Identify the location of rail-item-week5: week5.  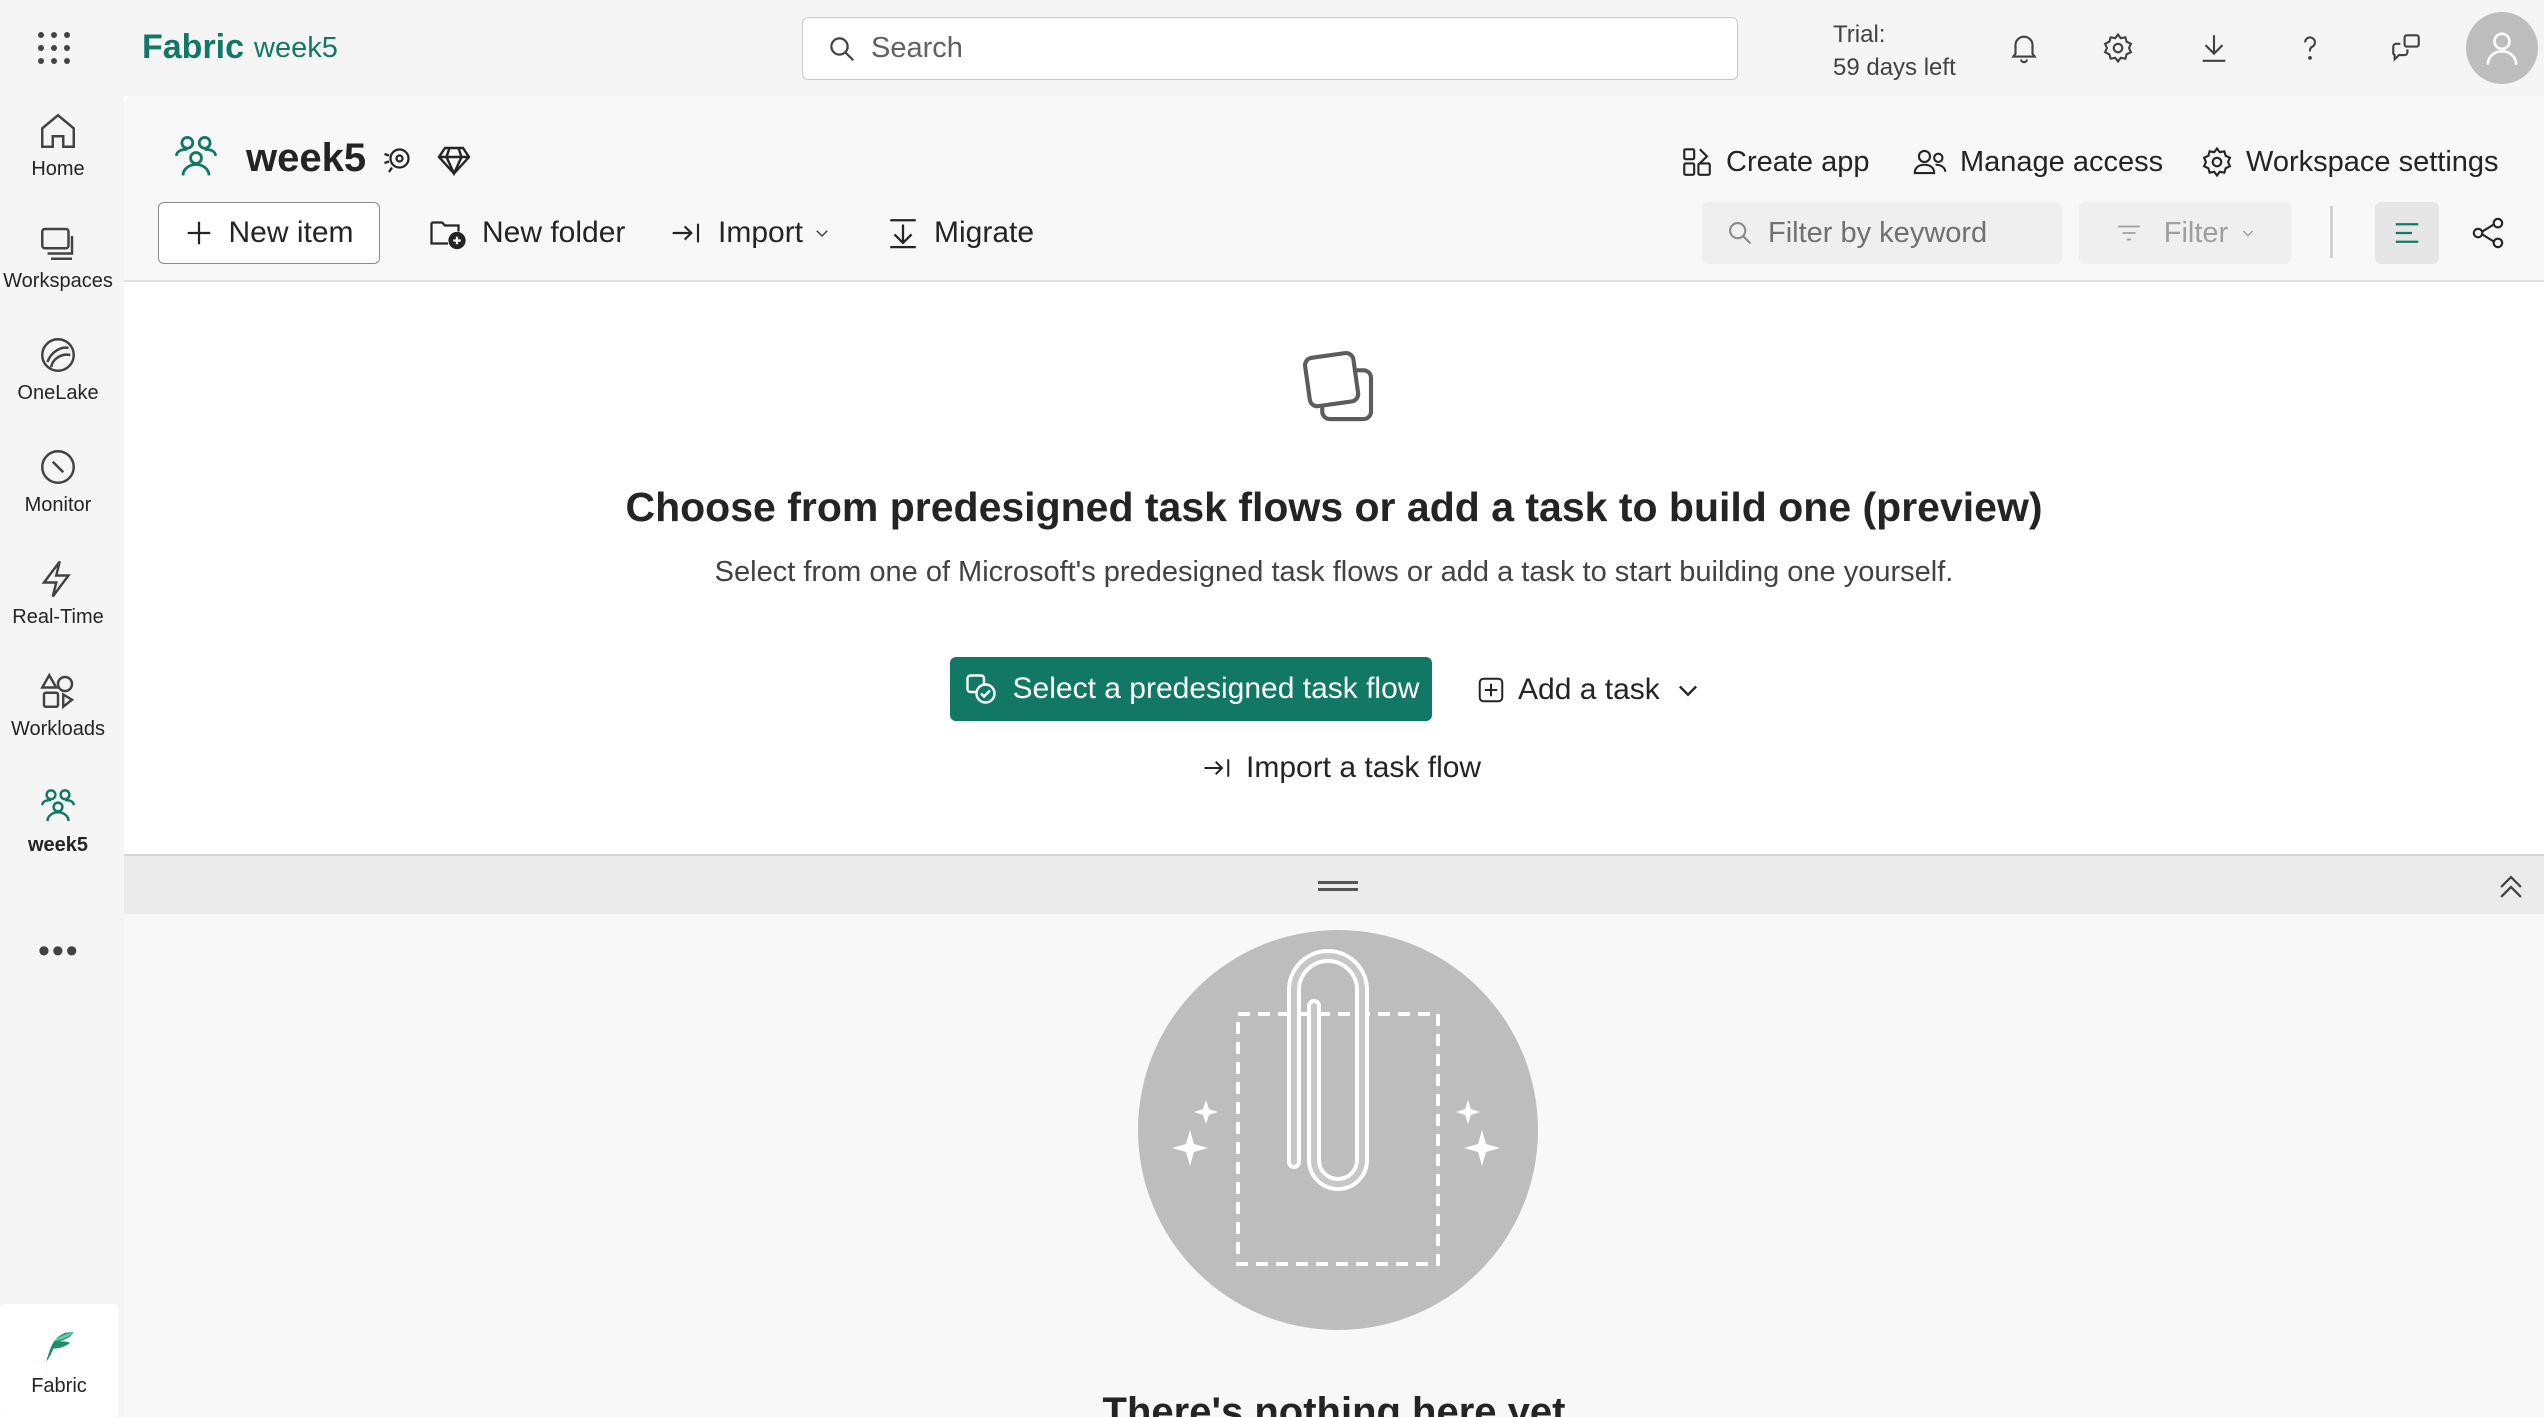
(58, 836).